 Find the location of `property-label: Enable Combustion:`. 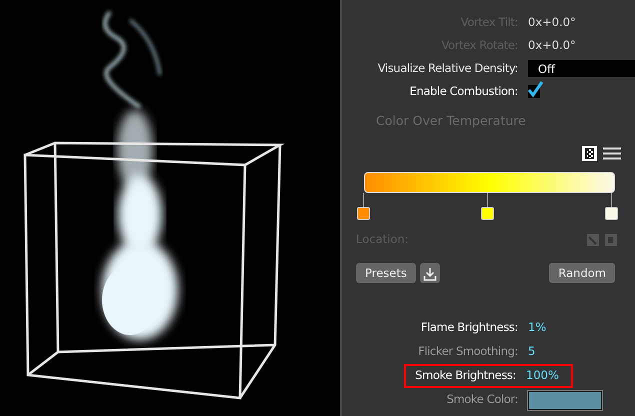

property-label: Enable Combustion: is located at coordinates (463, 91).